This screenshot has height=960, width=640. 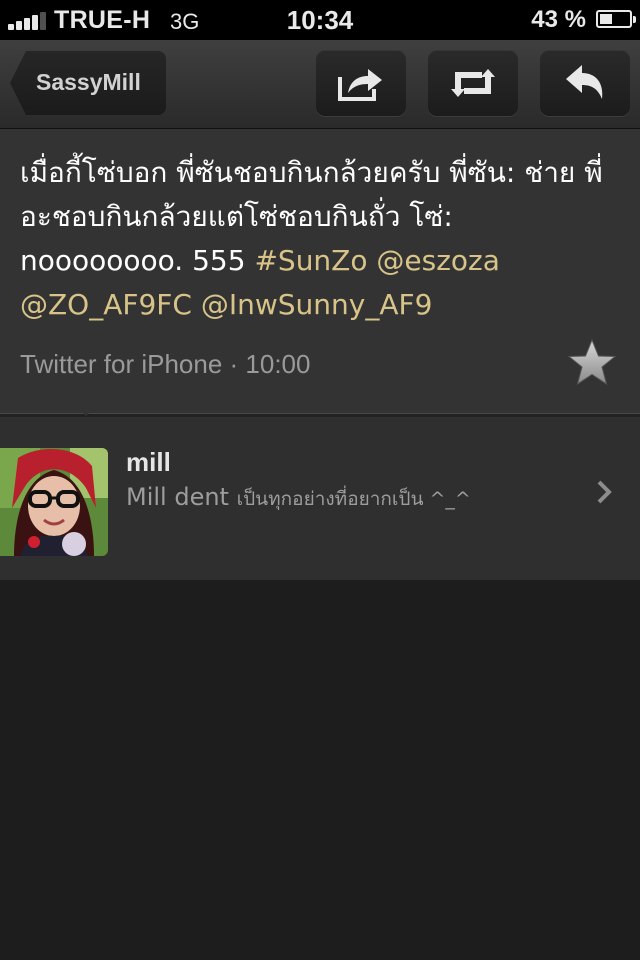 What do you see at coordinates (353, 499) in the screenshot?
I see `user-bio-text: เป็นทุกอย่างที่อยากเป็น ^_^` at bounding box center [353, 499].